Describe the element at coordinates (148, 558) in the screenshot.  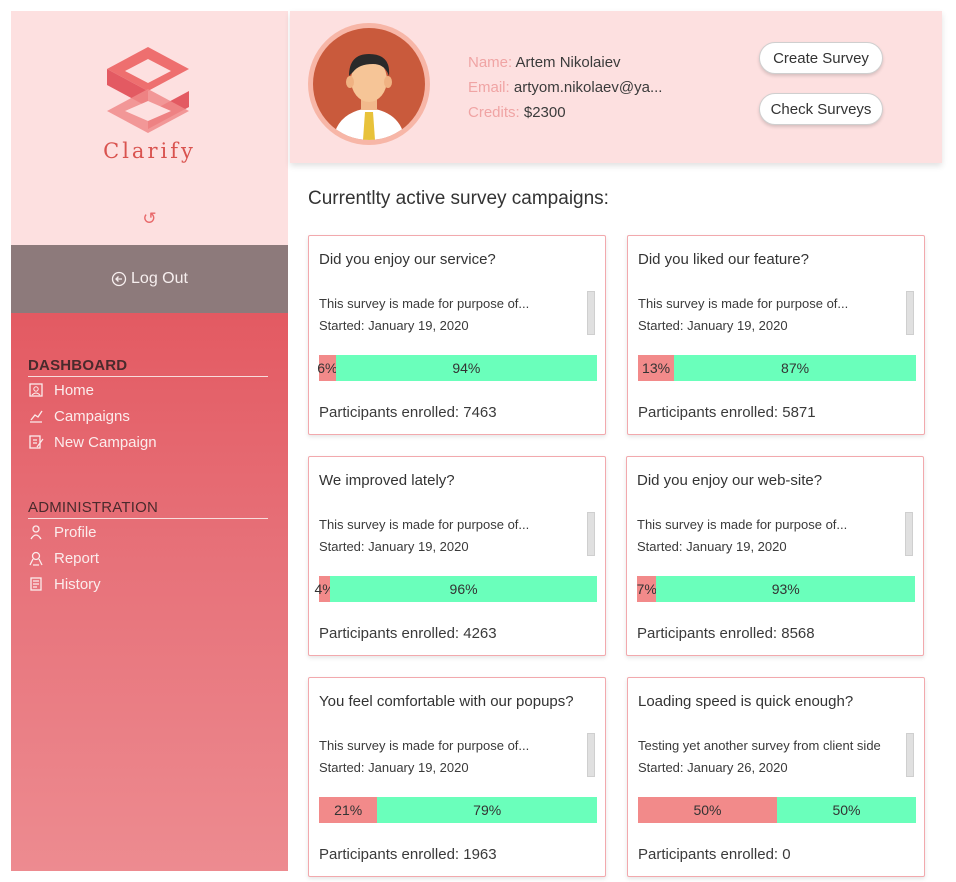
I see `sidebar-item-report: Report` at that location.